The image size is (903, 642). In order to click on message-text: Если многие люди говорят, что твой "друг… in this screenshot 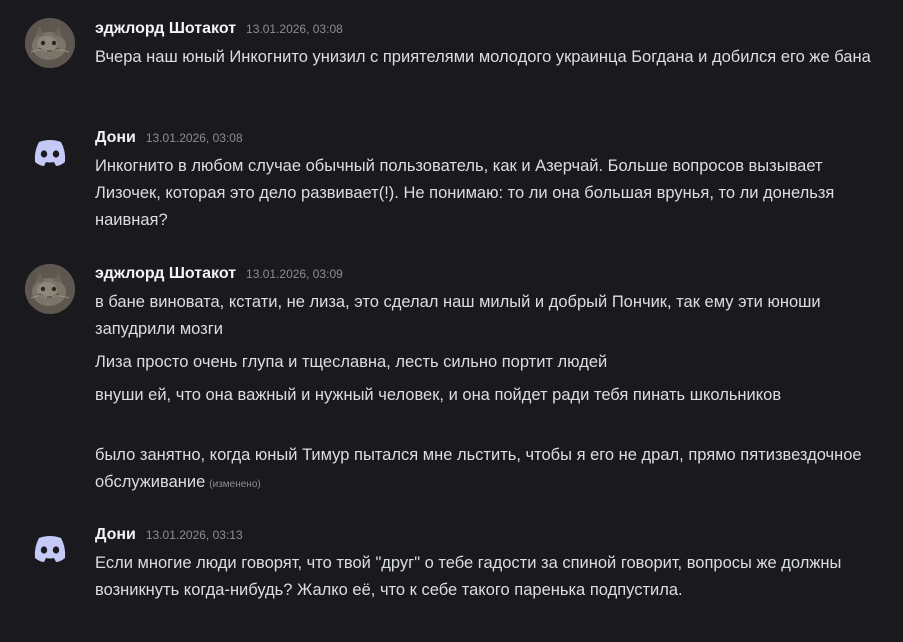, I will do `click(468, 576)`.